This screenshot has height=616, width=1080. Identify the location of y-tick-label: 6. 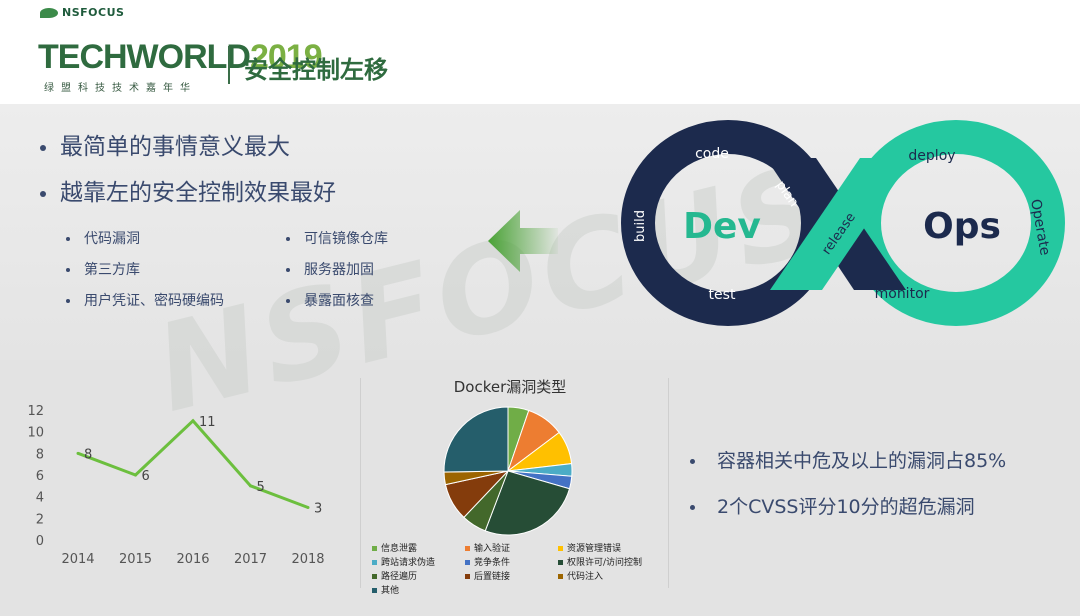
(40, 476).